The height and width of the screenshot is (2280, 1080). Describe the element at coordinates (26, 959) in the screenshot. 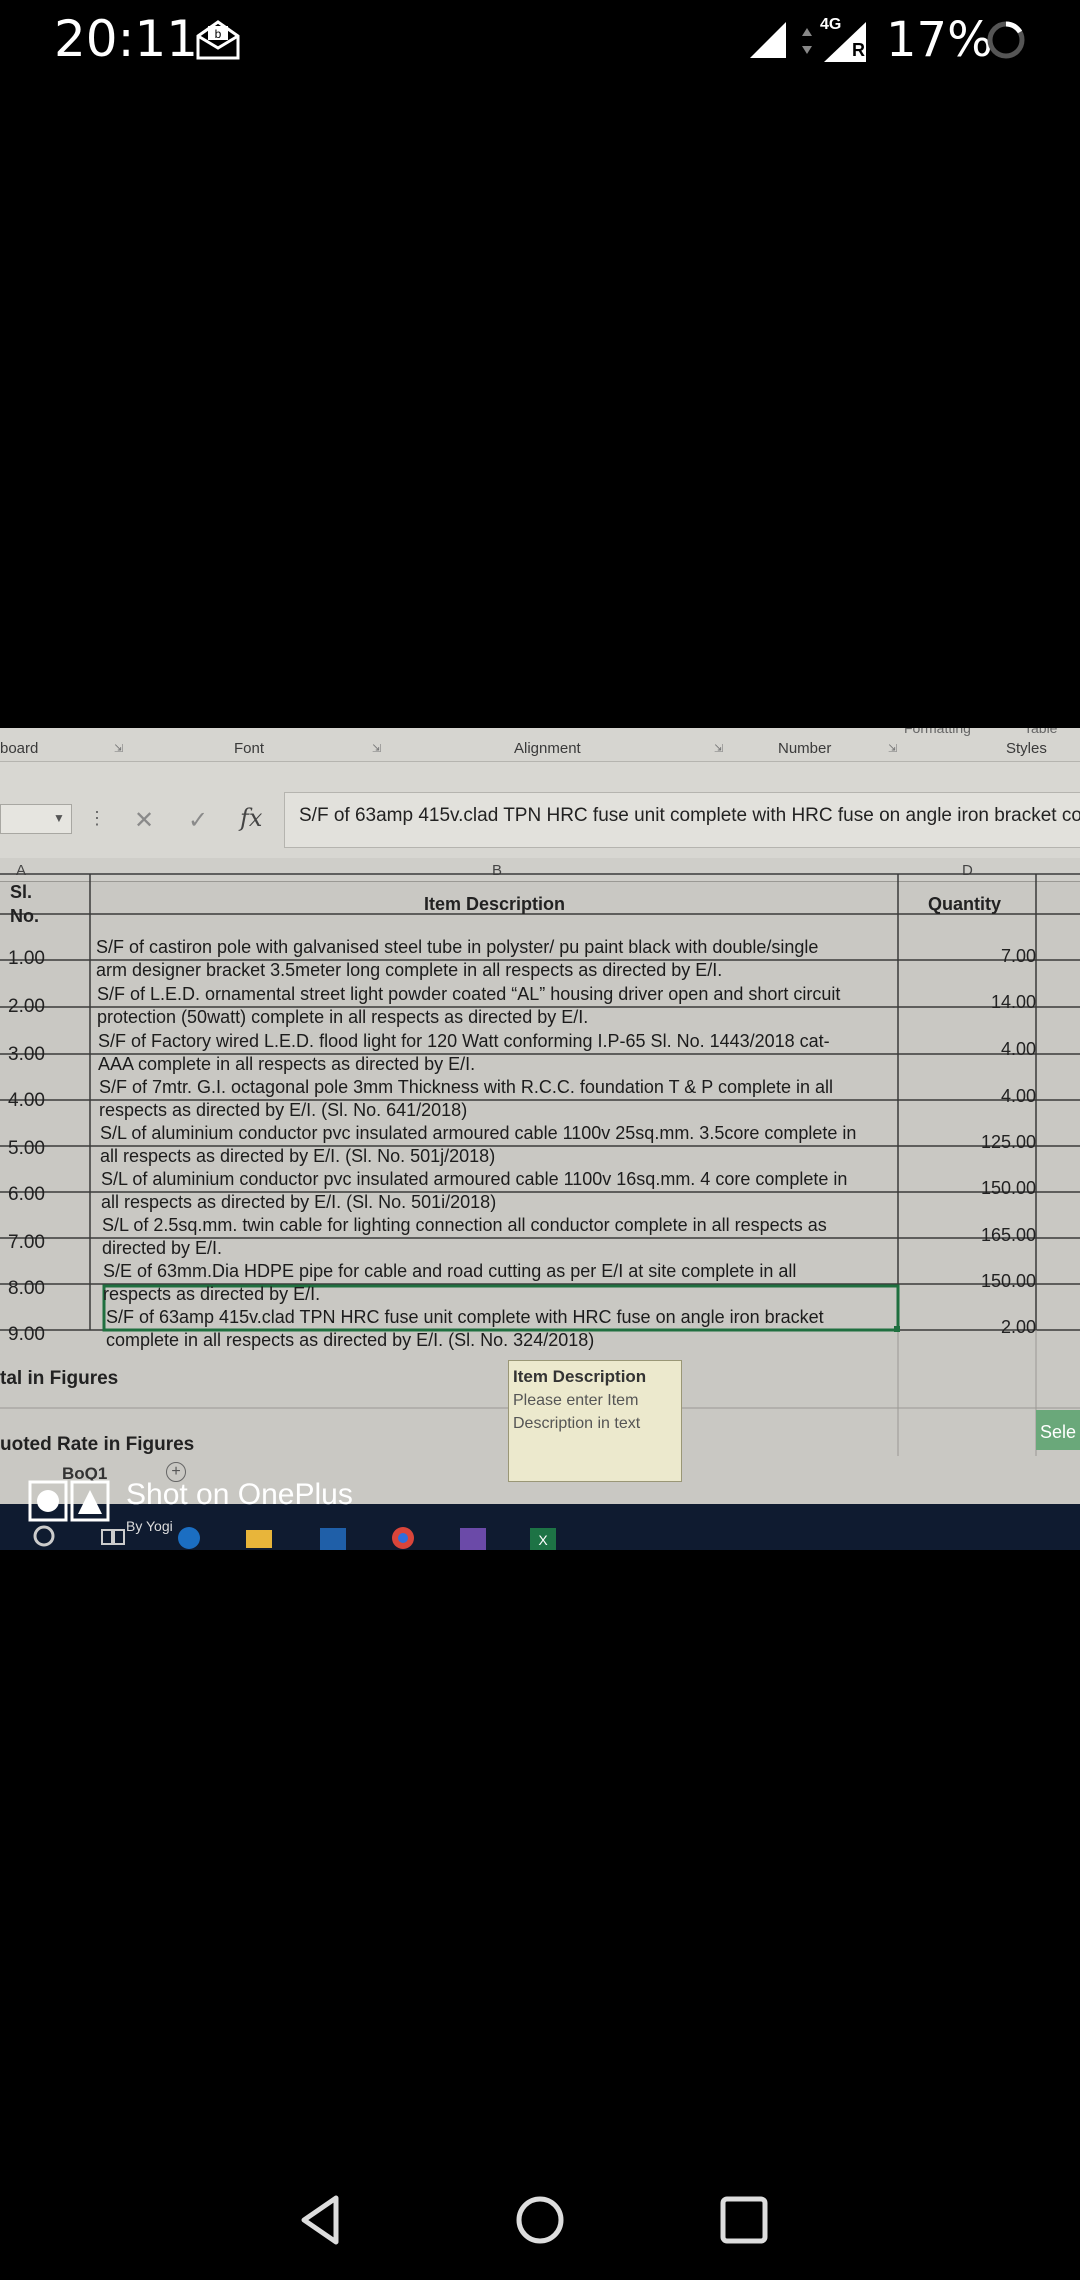

I see `sl-no-cell: 1.00` at that location.